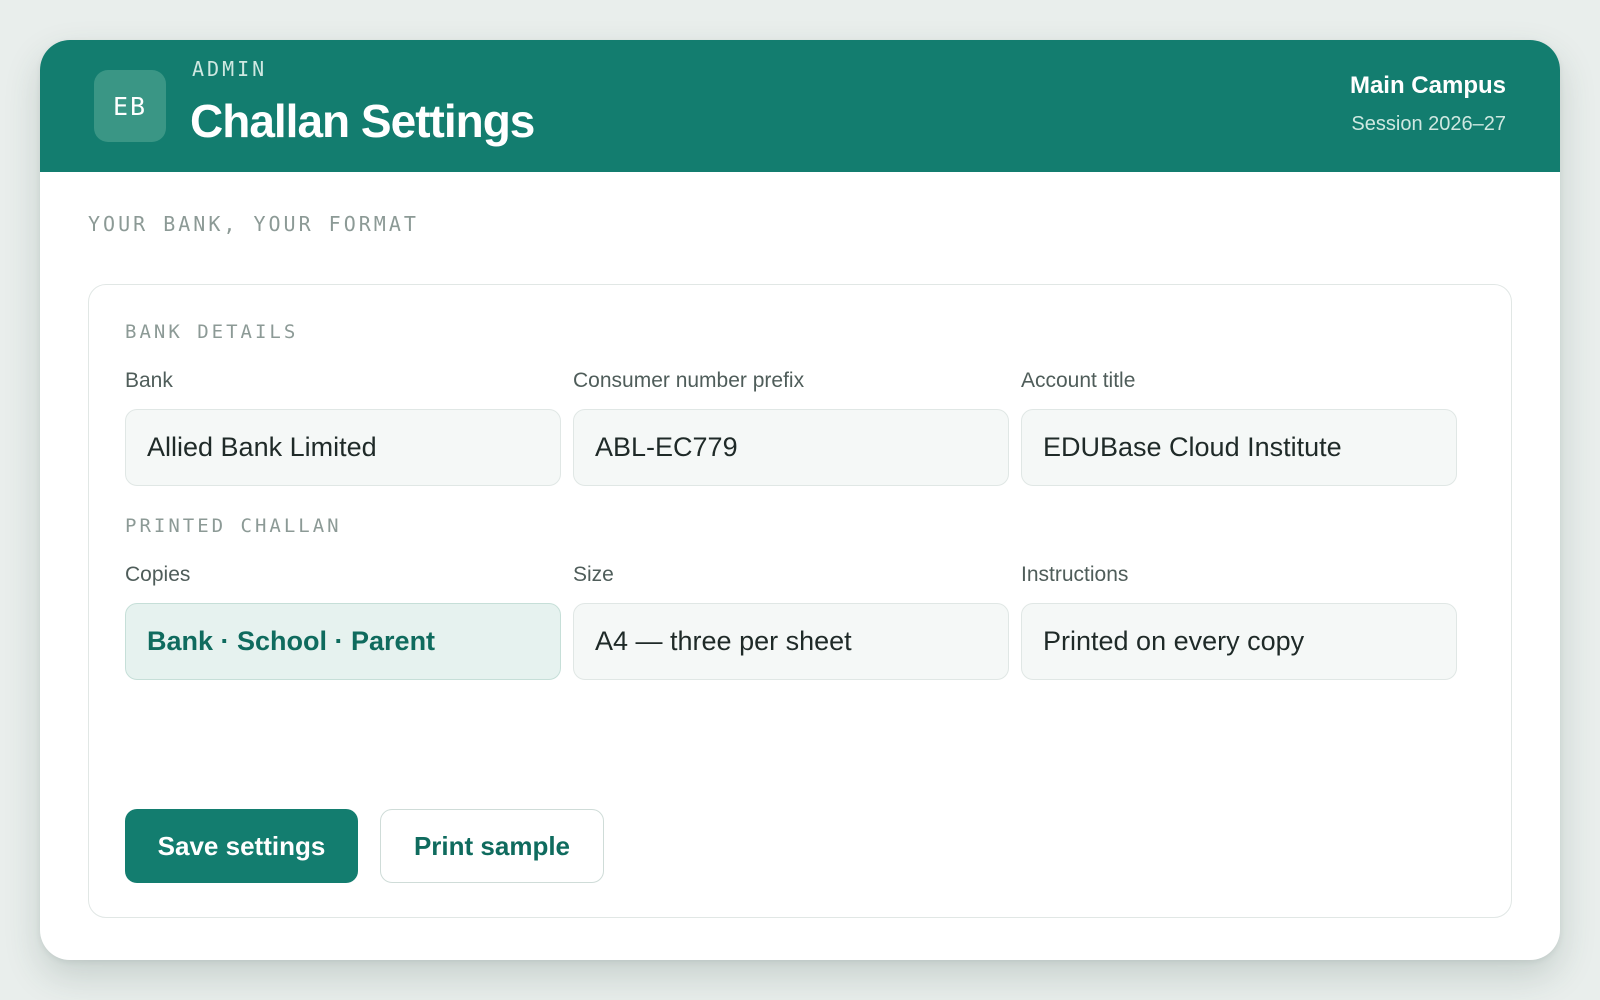 This screenshot has width=1600, height=1000. Describe the element at coordinates (791, 447) in the screenshot. I see `consumer-prefix-field: ABL-EC779` at that location.